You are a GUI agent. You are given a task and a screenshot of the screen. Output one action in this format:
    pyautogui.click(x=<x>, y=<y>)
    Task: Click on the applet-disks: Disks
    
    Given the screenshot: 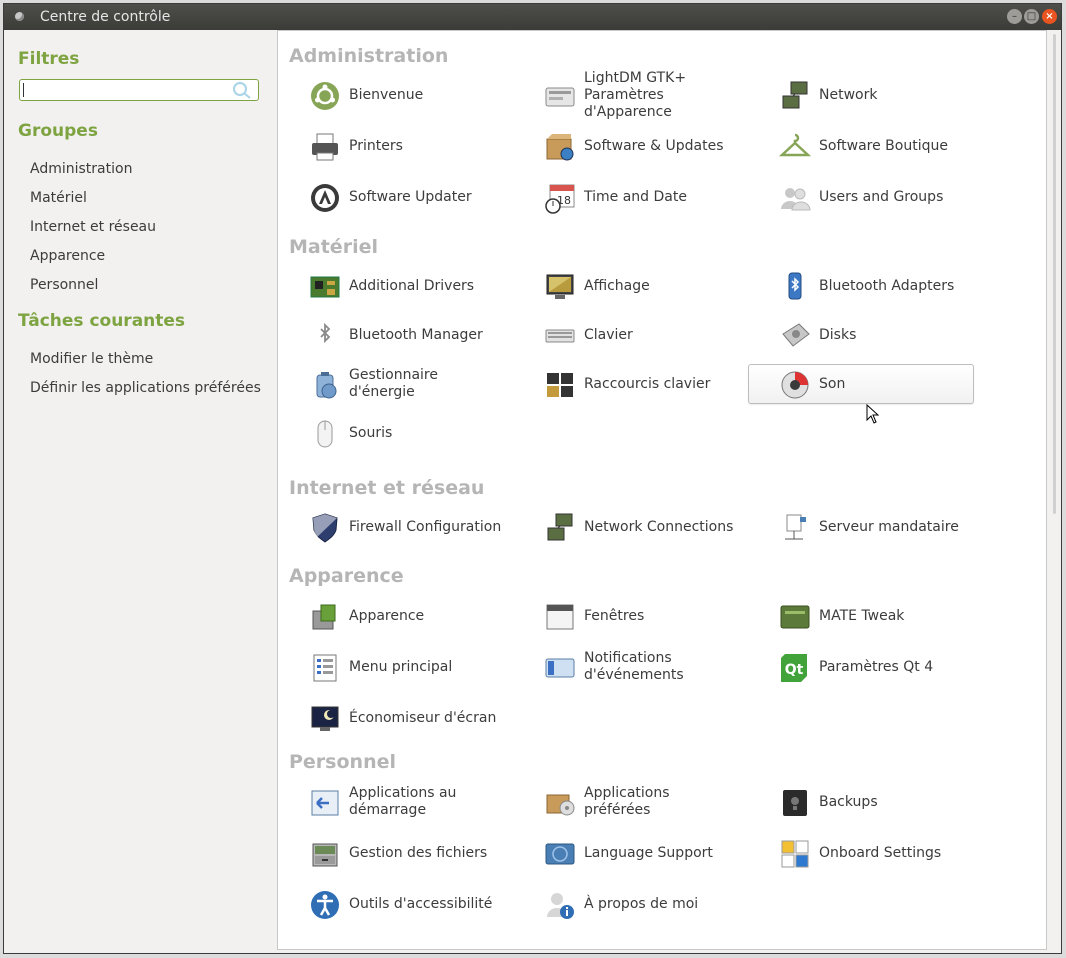 What is the action you would take?
    pyautogui.click(x=861, y=335)
    